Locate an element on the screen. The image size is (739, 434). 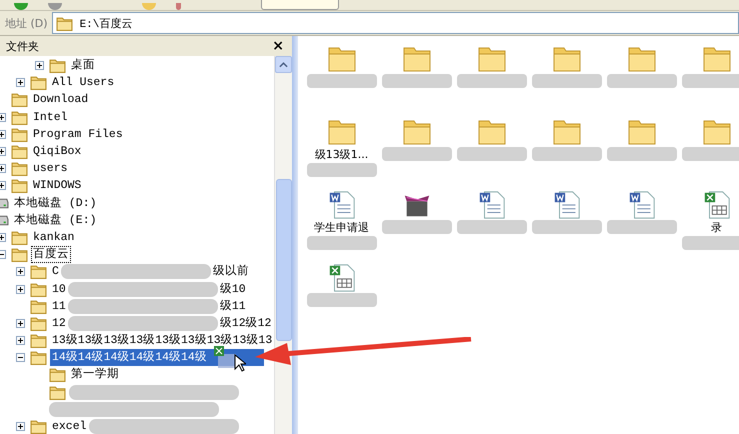
scrollbar is located at coordinates (283, 245).